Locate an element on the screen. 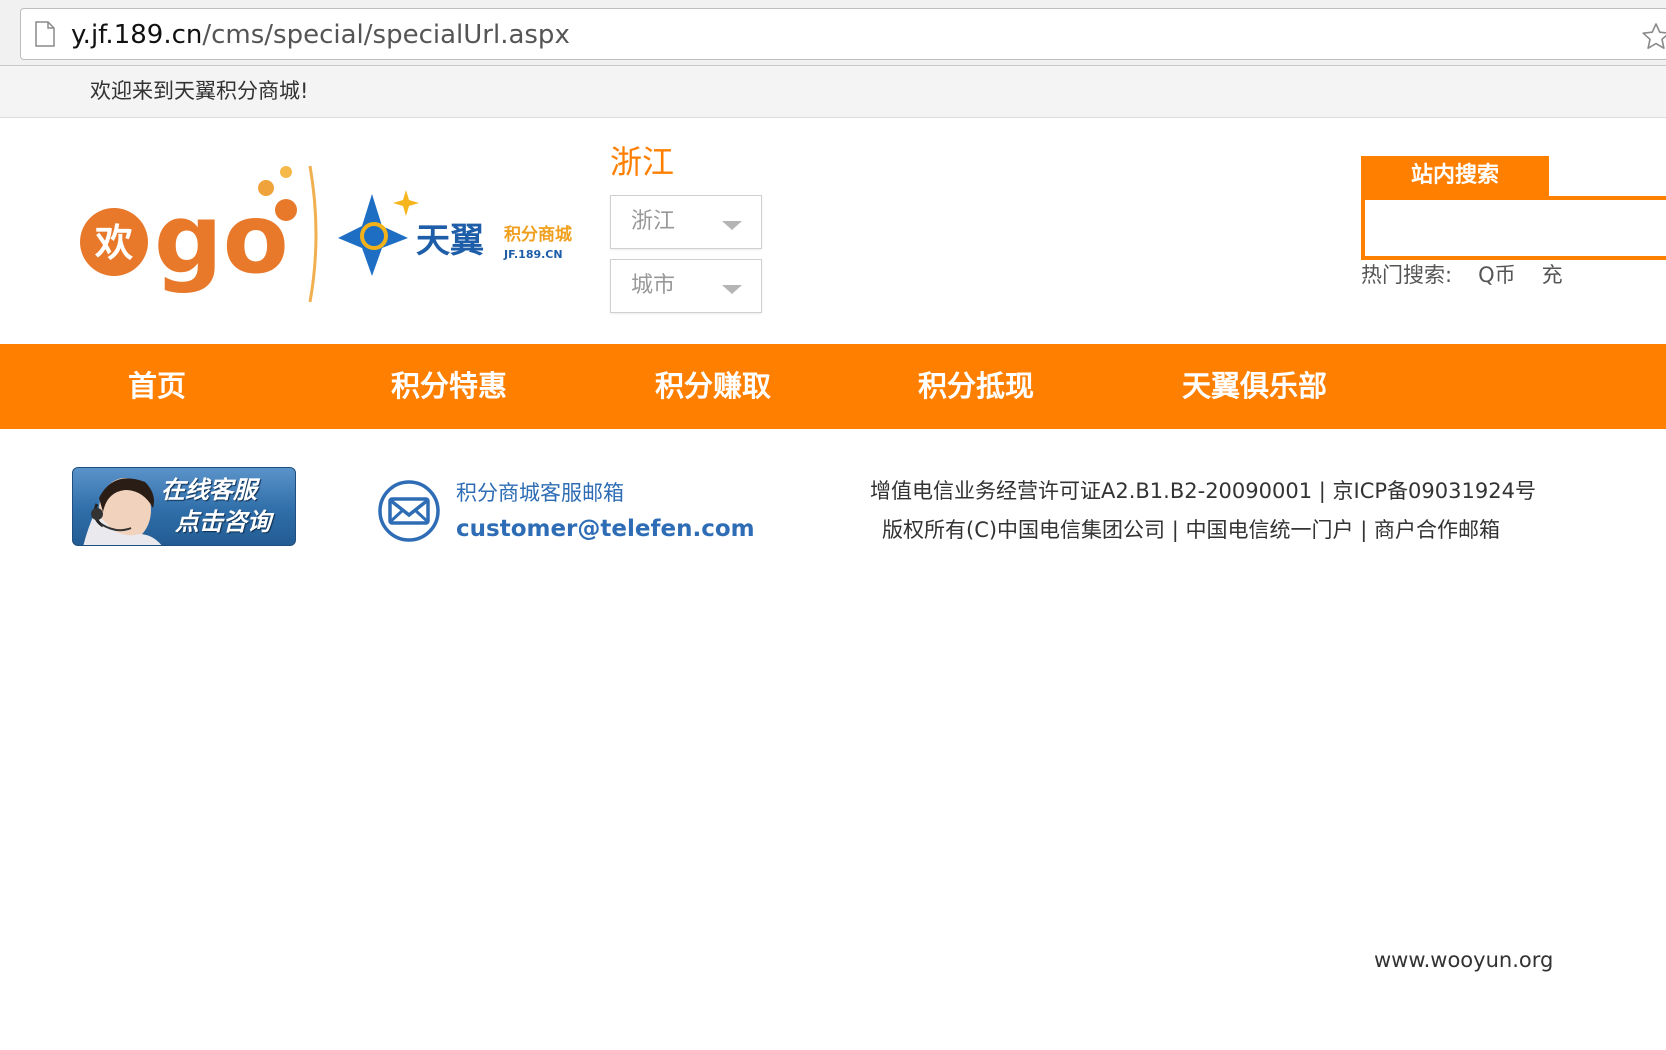 This screenshot has width=1666, height=1050. huan-go-logo: 欢 go is located at coordinates (201, 235).